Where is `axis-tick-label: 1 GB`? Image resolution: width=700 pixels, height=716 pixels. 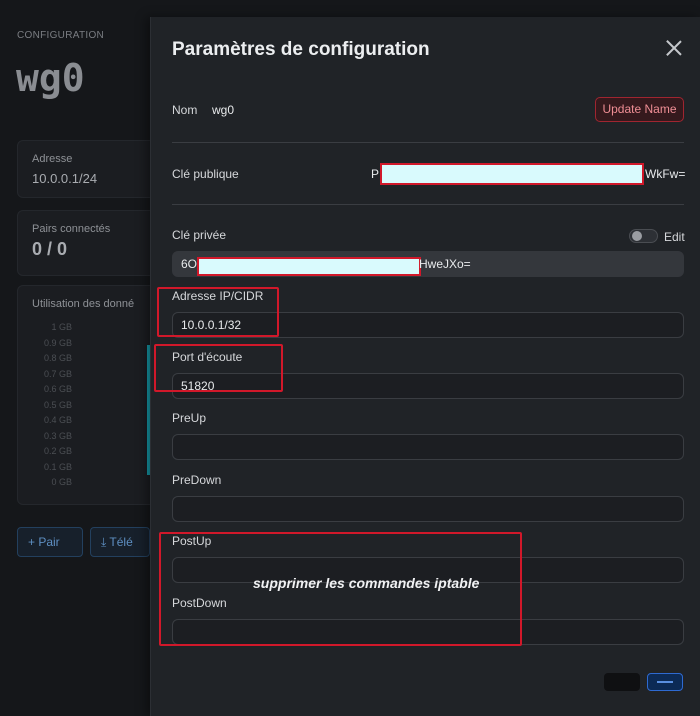 axis-tick-label: 1 GB is located at coordinates (61, 327).